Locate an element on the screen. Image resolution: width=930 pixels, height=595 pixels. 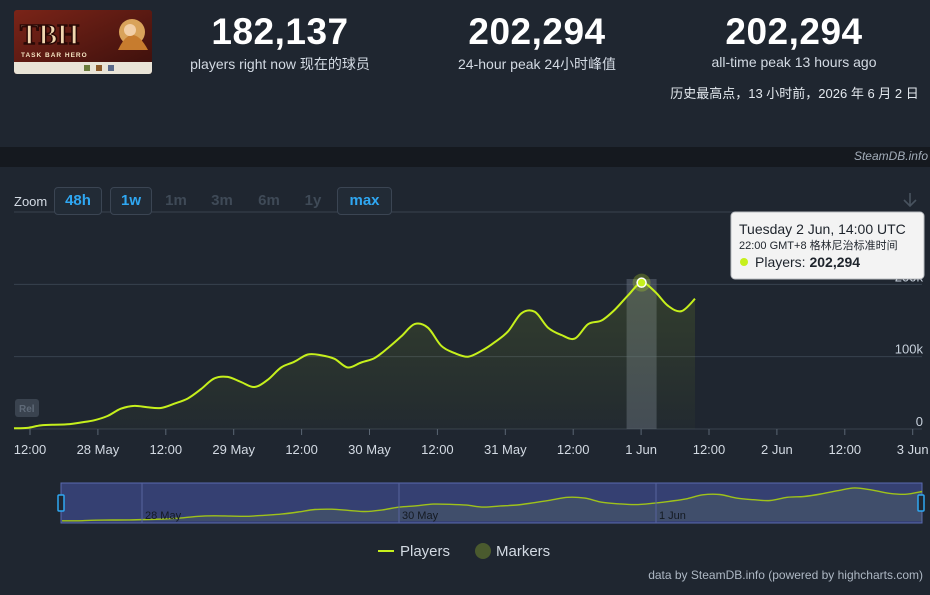
svg-text: Players: 202,294 is located at coordinates (807, 262).